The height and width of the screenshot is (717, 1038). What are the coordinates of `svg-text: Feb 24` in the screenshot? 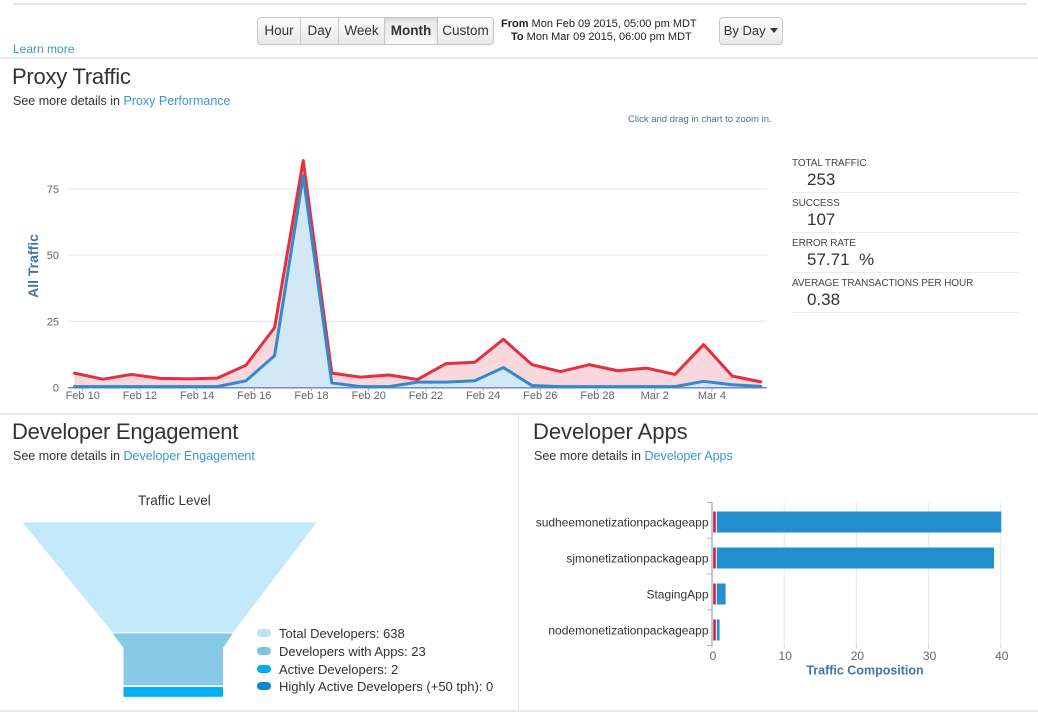 It's located at (483, 396).